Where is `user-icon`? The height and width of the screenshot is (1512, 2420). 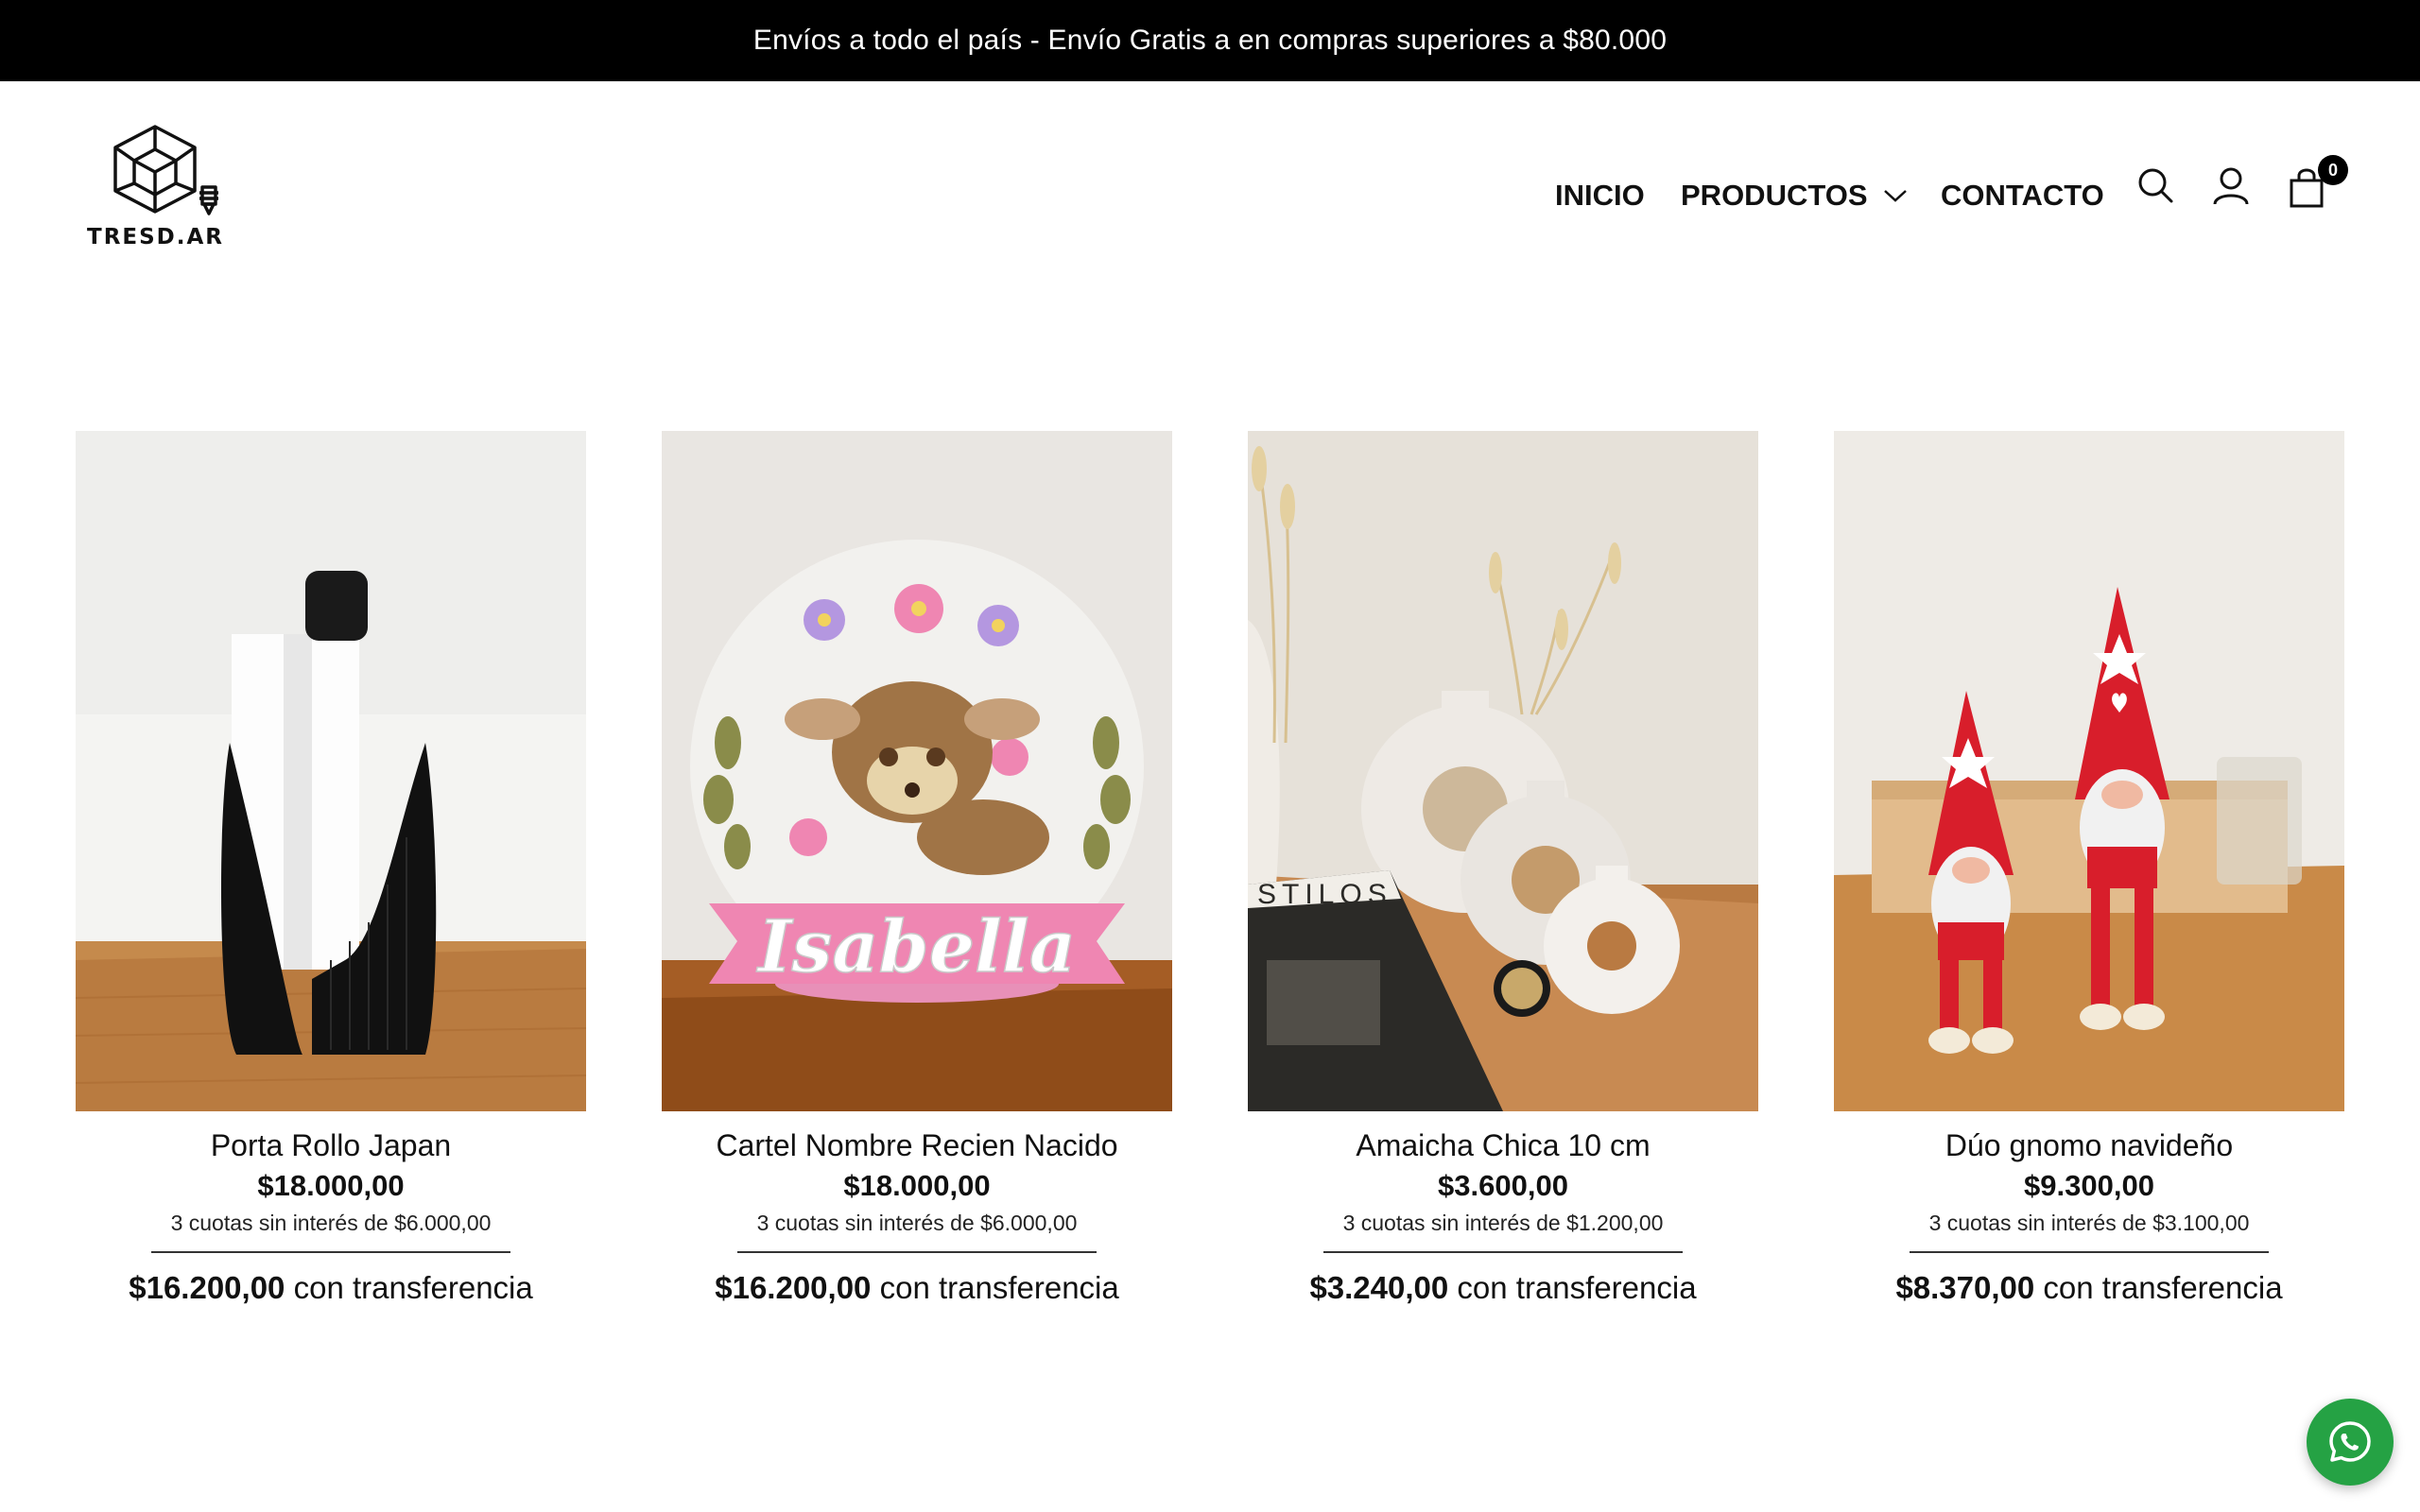
user-icon is located at coordinates (2231, 186).